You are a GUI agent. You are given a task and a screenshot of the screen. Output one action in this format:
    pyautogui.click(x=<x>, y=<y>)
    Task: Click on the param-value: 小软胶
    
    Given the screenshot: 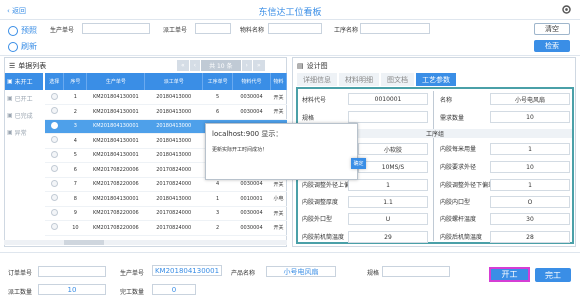 What is the action you would take?
    pyautogui.click(x=393, y=149)
    